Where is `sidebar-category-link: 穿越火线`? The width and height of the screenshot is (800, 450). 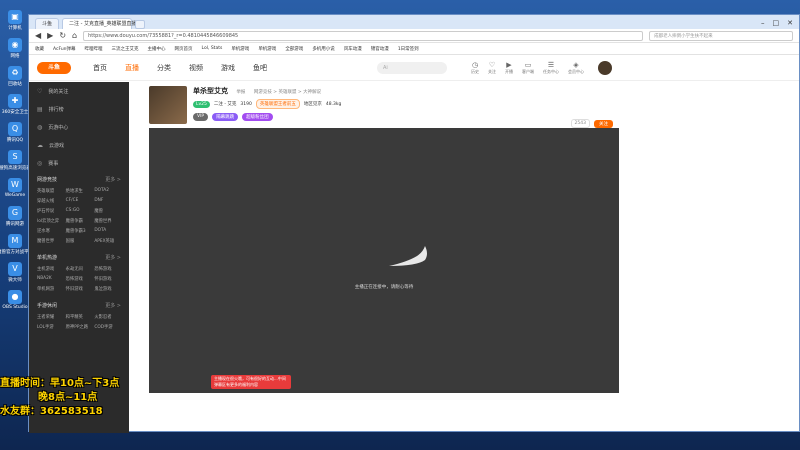
sidebar-category-link: 穿越火线 is located at coordinates (50, 201).